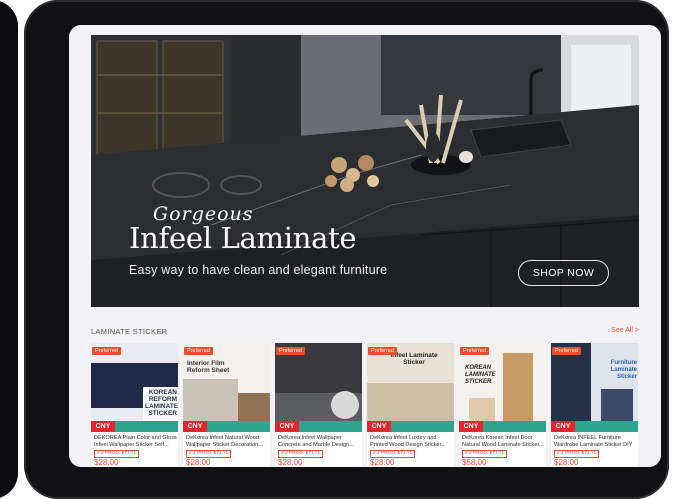  Describe the element at coordinates (480, 375) in the screenshot. I see `product-image-text: KOREAN LAMINATE STICKER` at that location.